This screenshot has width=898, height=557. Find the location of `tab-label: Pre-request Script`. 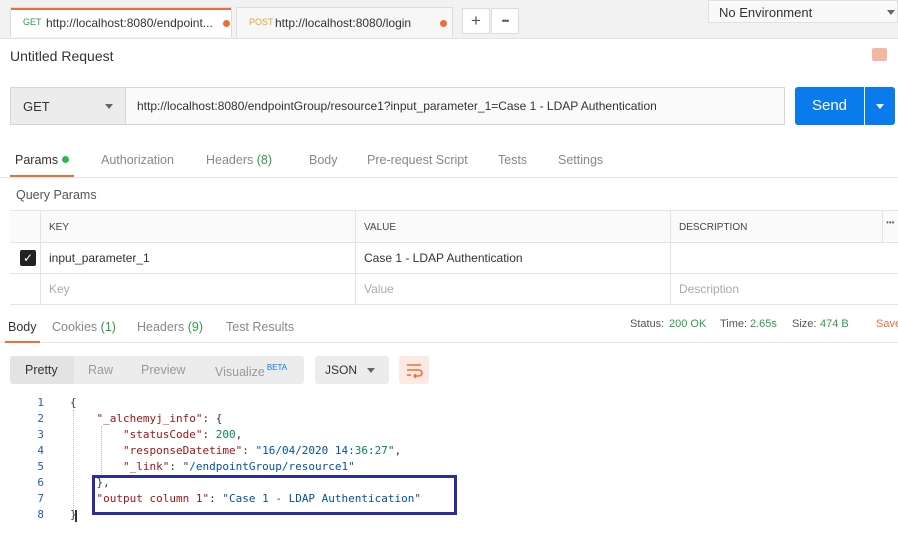

tab-label: Pre-request Script is located at coordinates (417, 160).